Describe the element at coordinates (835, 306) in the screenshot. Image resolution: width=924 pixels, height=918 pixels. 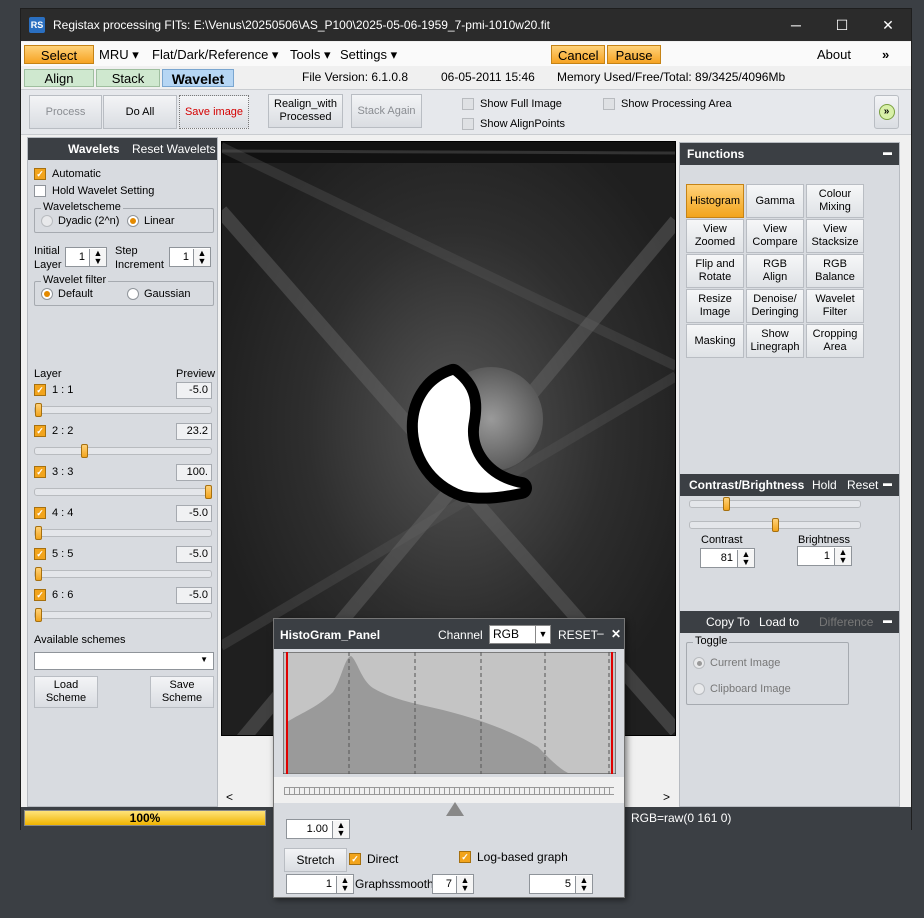
I see `wavelet-filter-function-button: Wavelet Filter` at that location.